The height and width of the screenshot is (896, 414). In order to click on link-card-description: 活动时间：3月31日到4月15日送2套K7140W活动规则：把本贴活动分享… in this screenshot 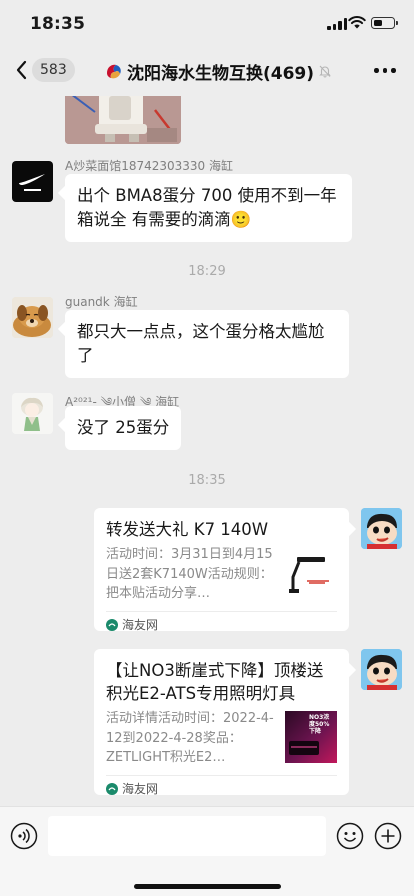, I will do `click(189, 574)`.